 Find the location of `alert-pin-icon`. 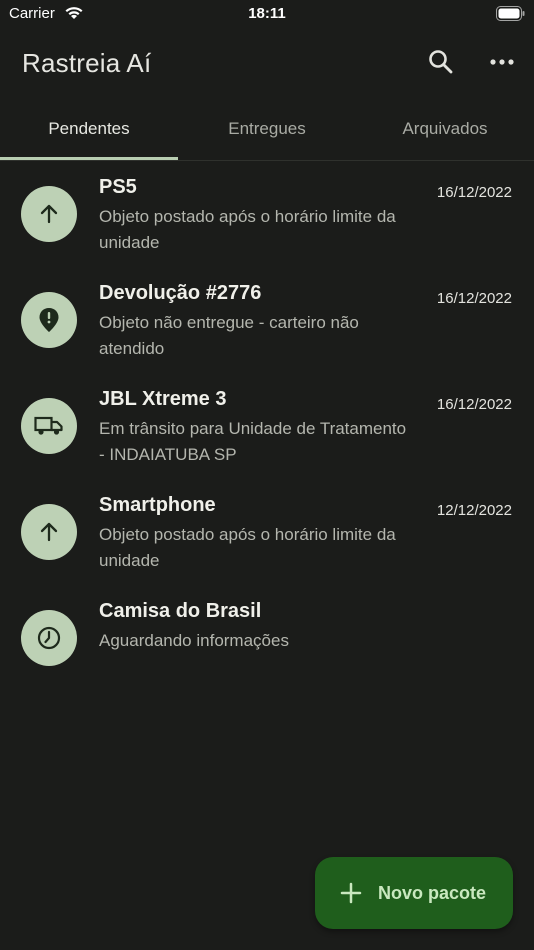

alert-pin-icon is located at coordinates (49, 320).